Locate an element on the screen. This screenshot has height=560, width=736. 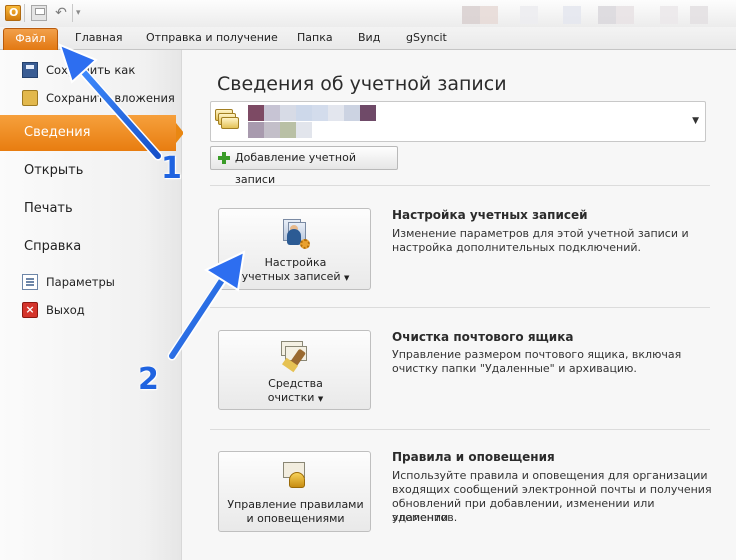
nav-tab-info: Сведения is located at coordinates (92, 133).